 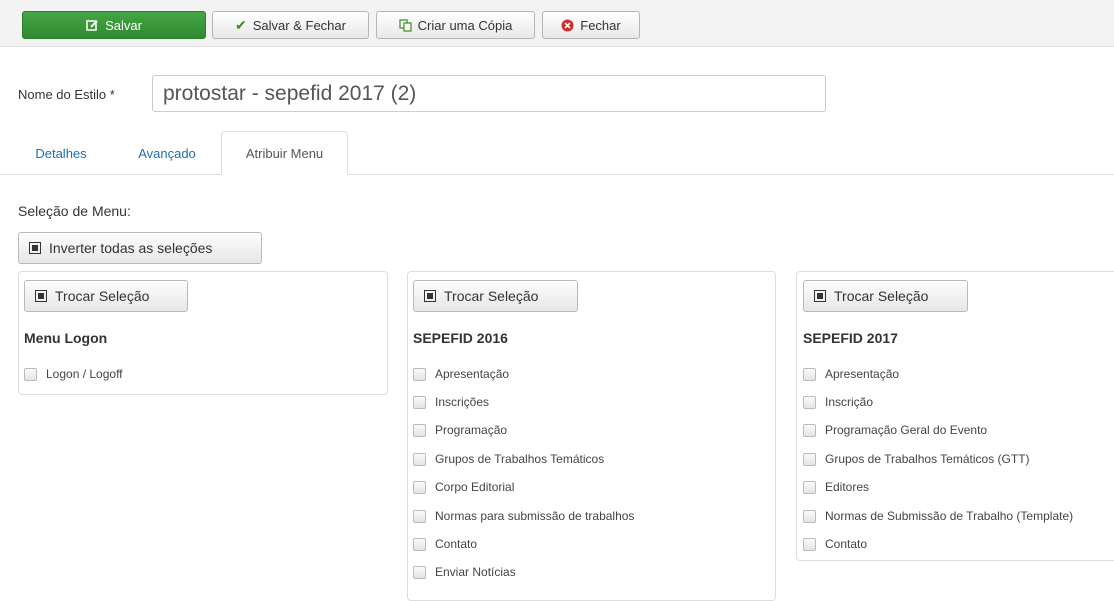 I want to click on copy-button: Criar uma Cópia, so click(x=455, y=25).